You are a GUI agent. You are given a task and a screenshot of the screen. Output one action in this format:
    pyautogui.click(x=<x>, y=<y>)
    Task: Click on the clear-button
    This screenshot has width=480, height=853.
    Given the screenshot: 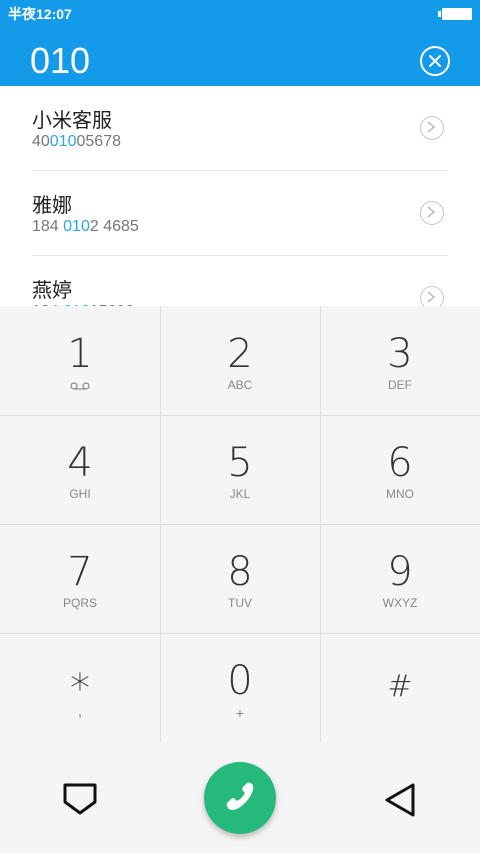 What is the action you would take?
    pyautogui.click(x=435, y=61)
    